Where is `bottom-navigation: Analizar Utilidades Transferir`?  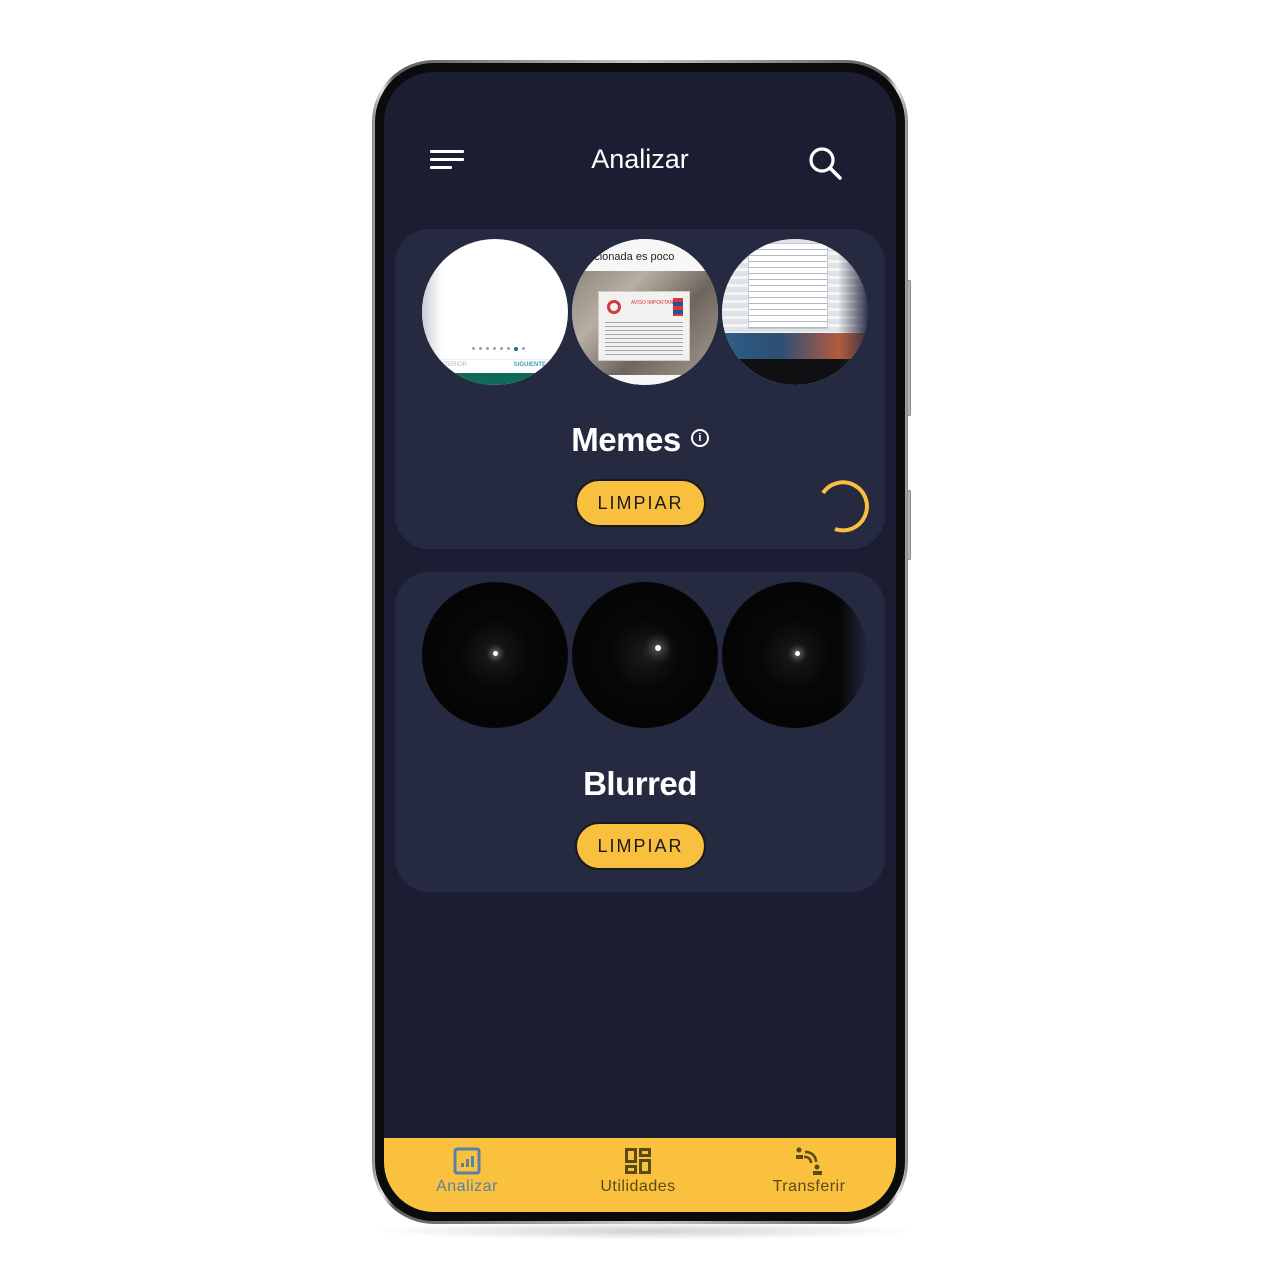 bottom-navigation: Analizar Utilidades Transferir is located at coordinates (640, 1175).